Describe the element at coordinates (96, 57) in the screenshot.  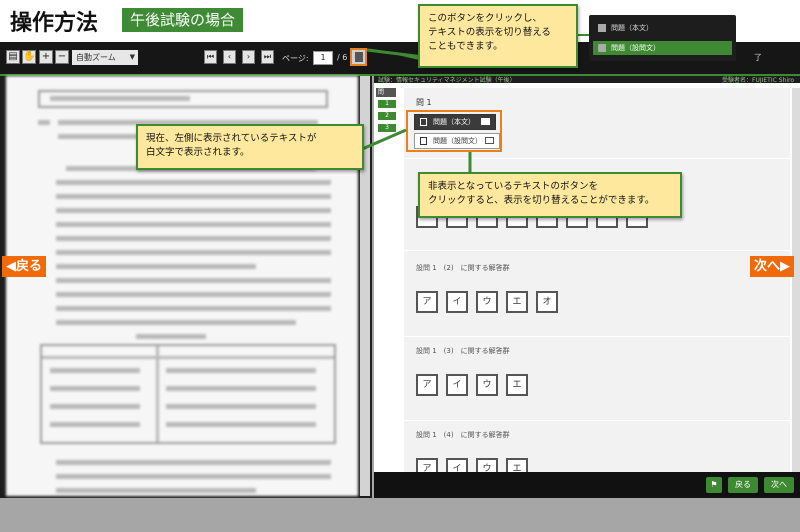
I see `zoom-select-value: 自動ズーム` at that location.